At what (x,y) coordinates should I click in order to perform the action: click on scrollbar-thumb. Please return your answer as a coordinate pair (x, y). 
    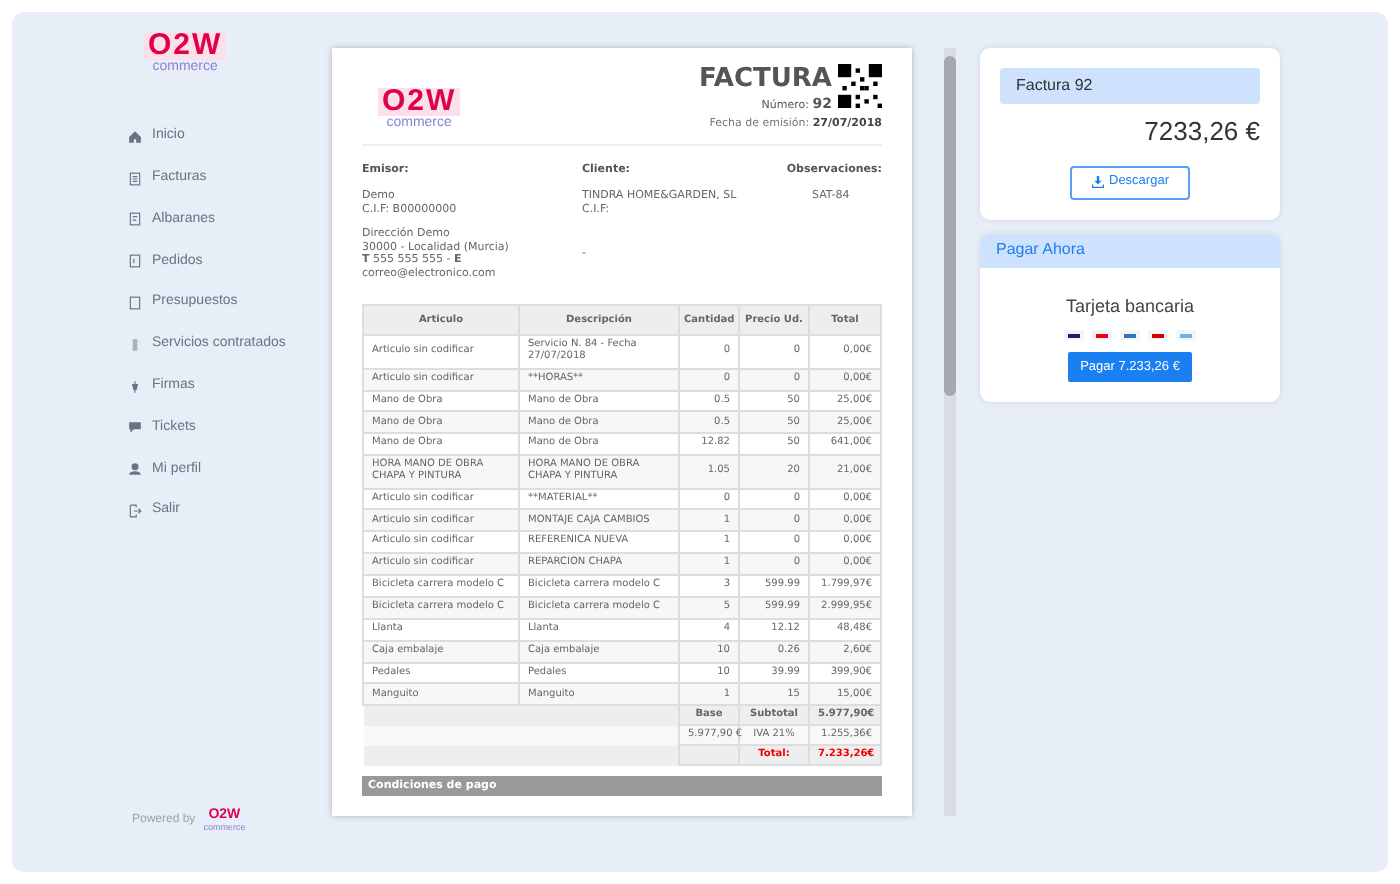
    Looking at the image, I should click on (950, 226).